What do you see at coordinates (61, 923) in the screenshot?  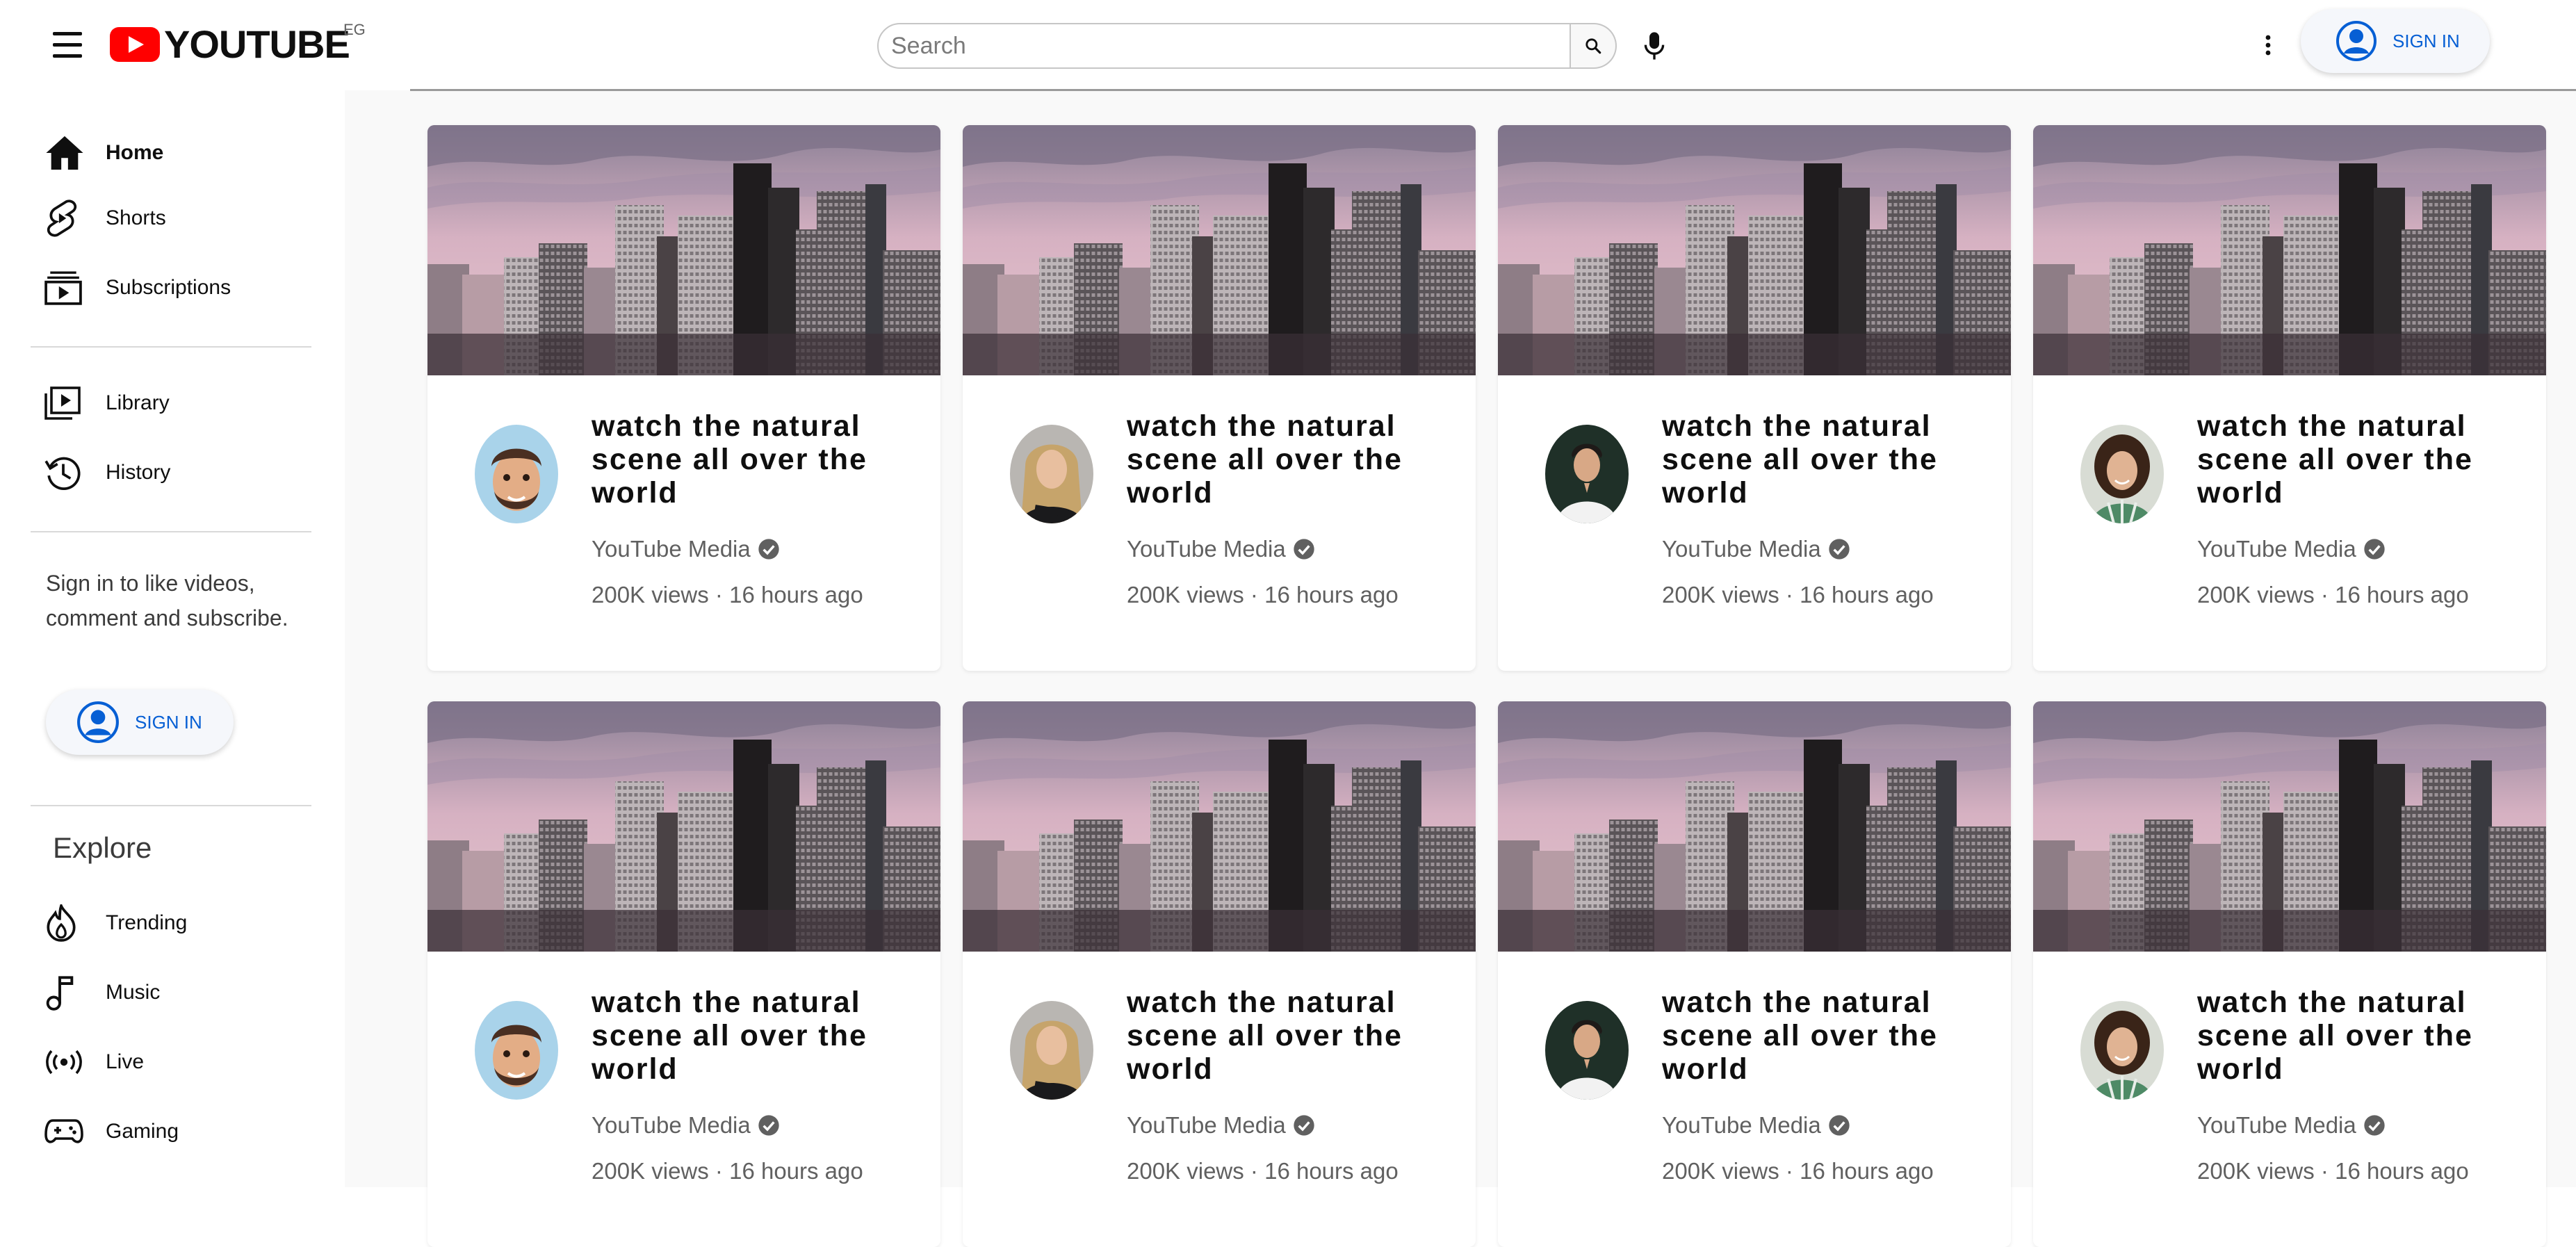 I see `trending-icon` at bounding box center [61, 923].